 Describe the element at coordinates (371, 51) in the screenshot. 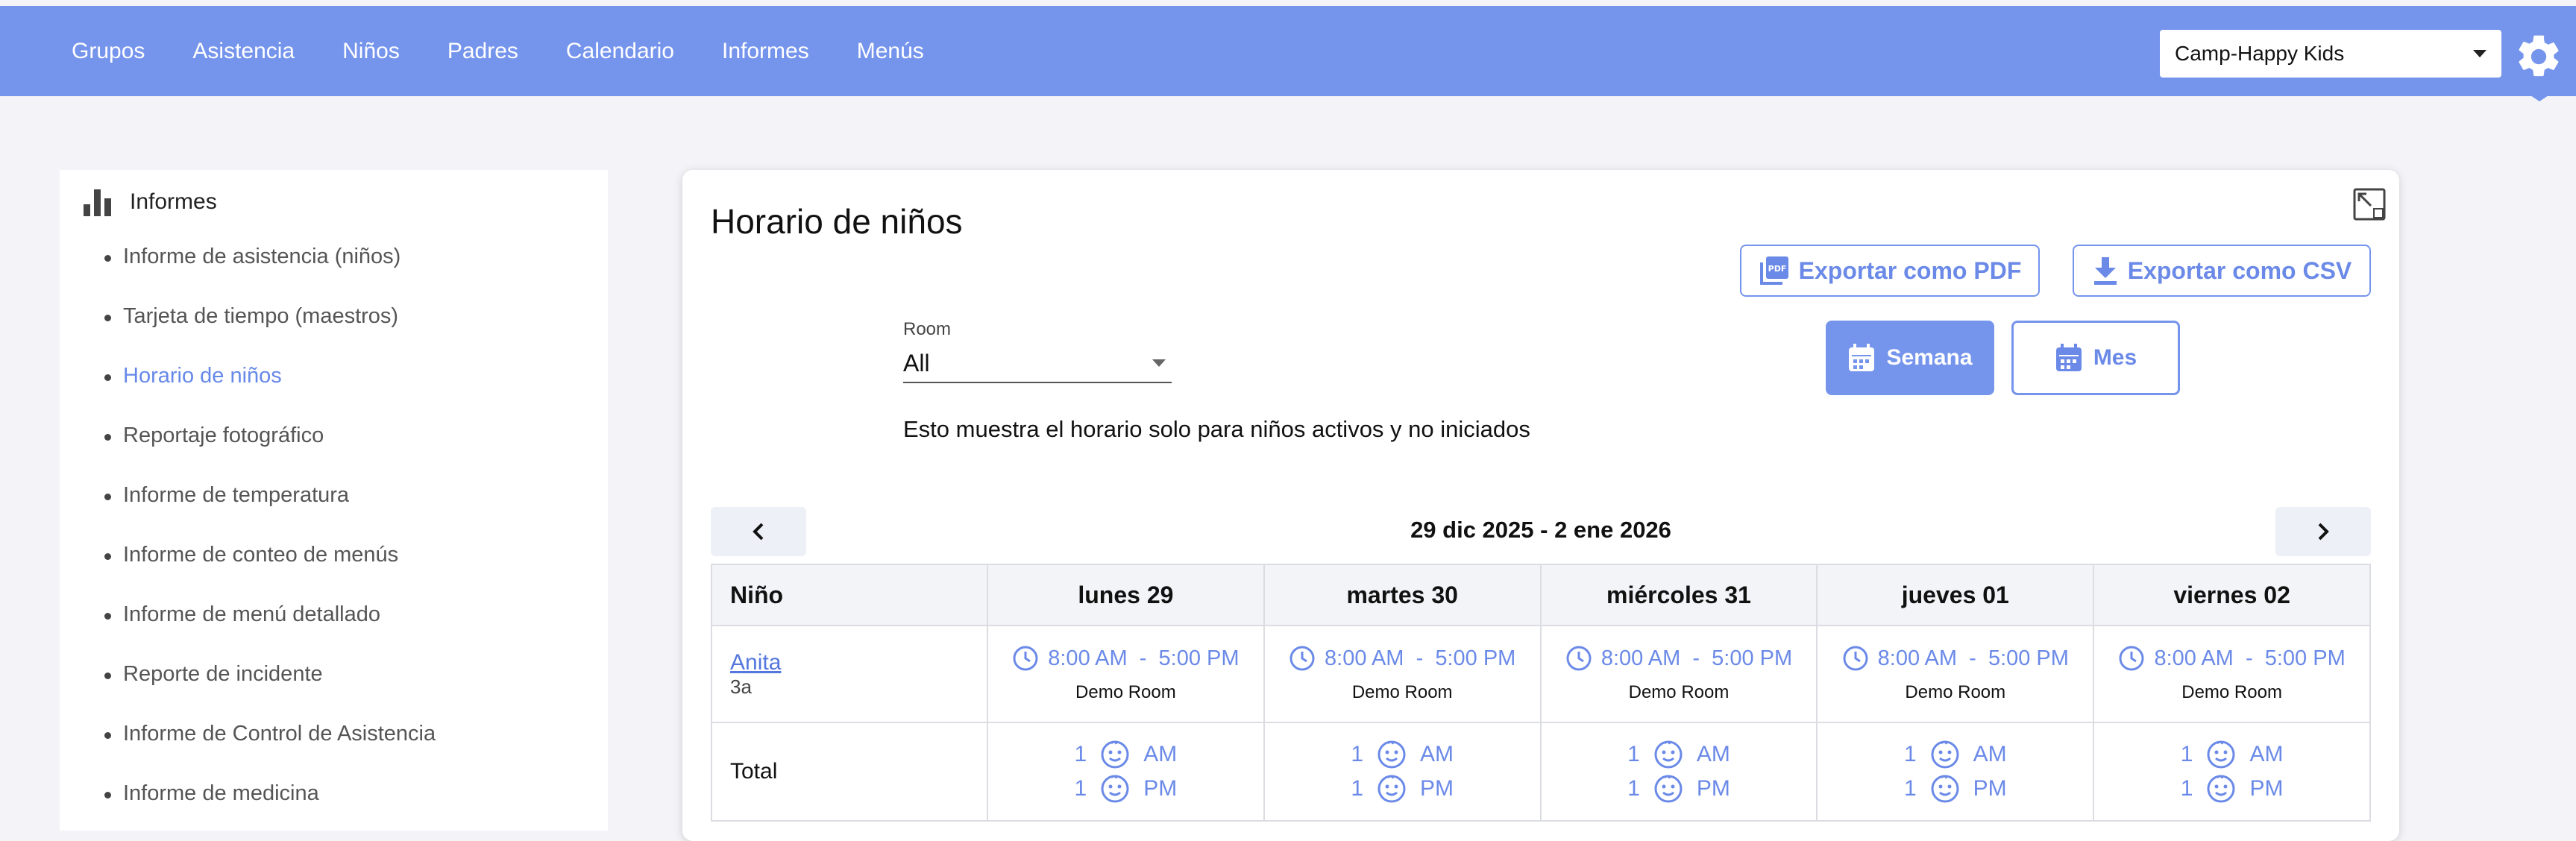

I see `nav-item-ninos: Niños` at that location.